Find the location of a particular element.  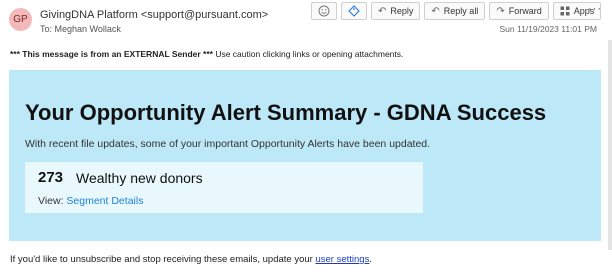

user-settings-link: user settings is located at coordinates (342, 259).